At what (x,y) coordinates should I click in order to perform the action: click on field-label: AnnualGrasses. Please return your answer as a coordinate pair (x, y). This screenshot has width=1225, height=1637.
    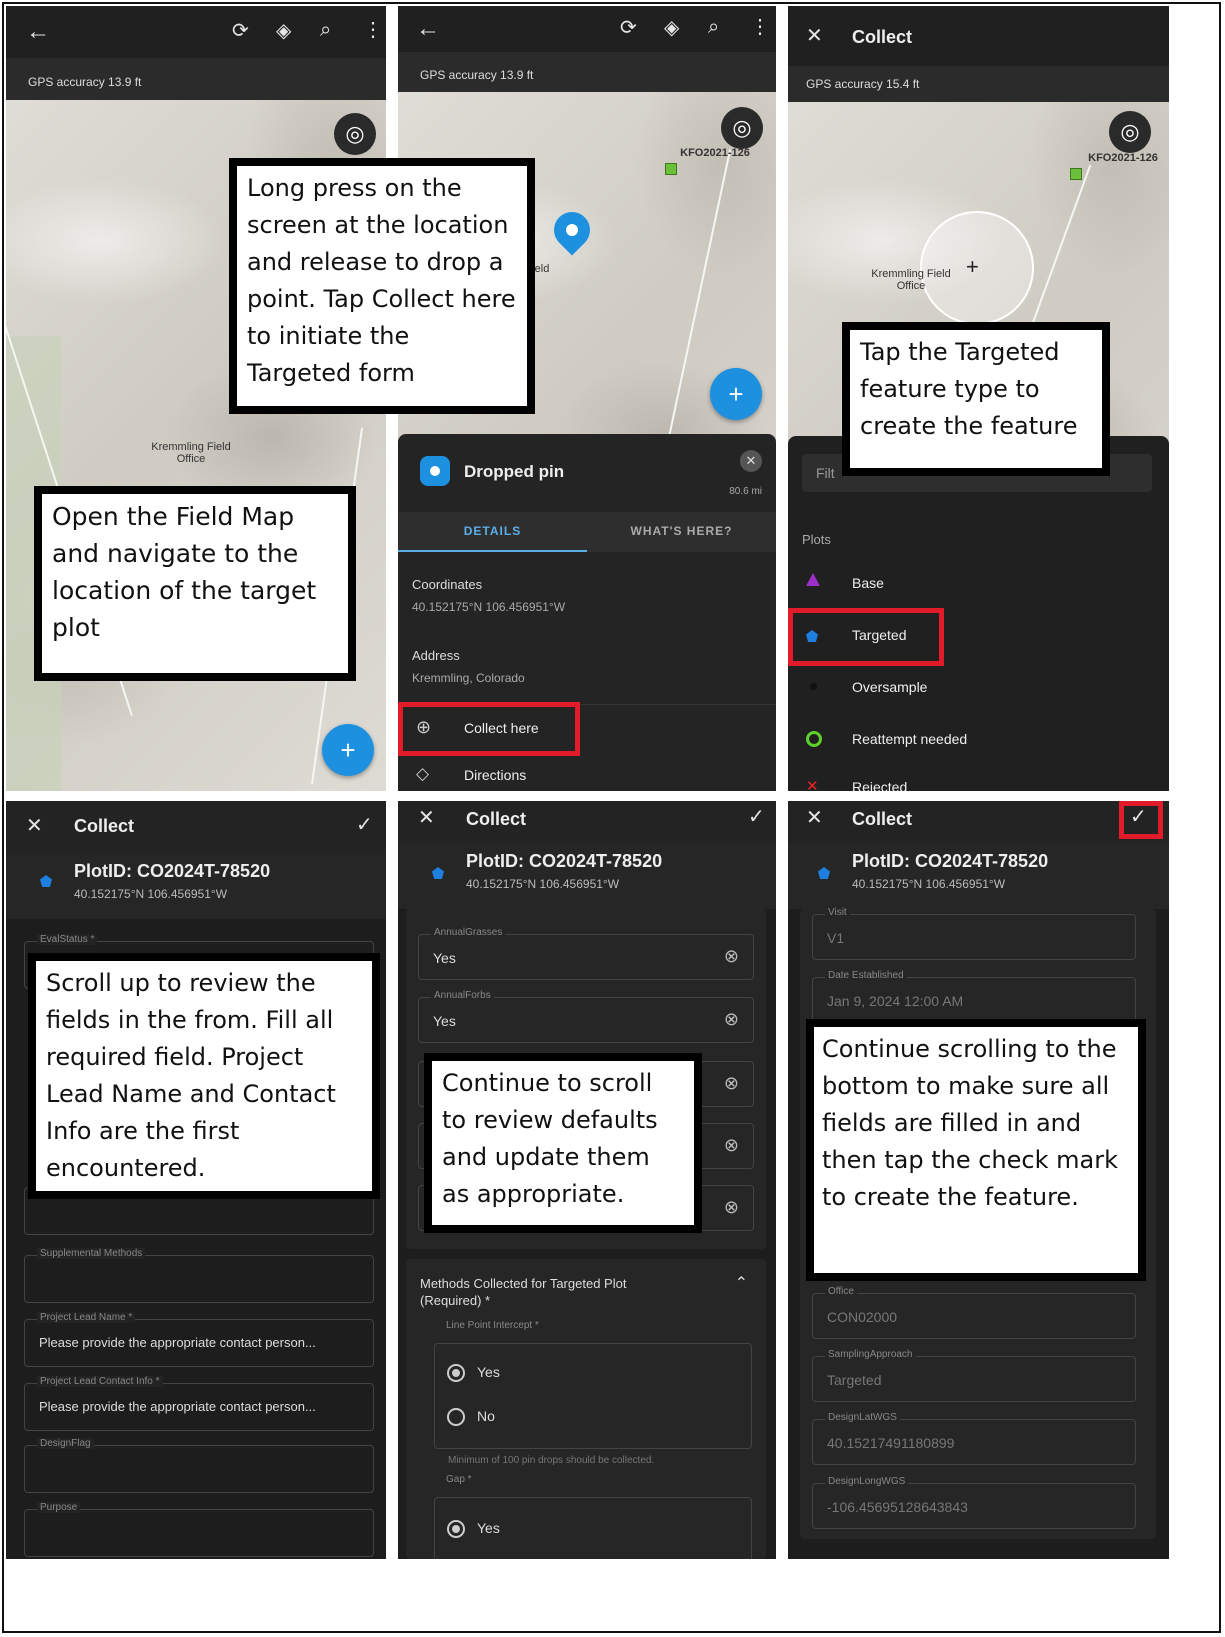
    Looking at the image, I should click on (468, 932).